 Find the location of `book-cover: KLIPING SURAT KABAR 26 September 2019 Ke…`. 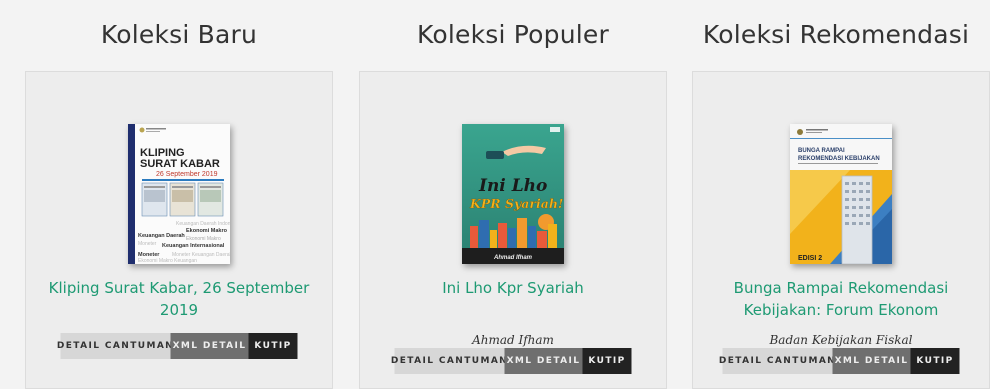

book-cover: KLIPING SURAT KABAR 26 September 2019 Ke… is located at coordinates (179, 194).